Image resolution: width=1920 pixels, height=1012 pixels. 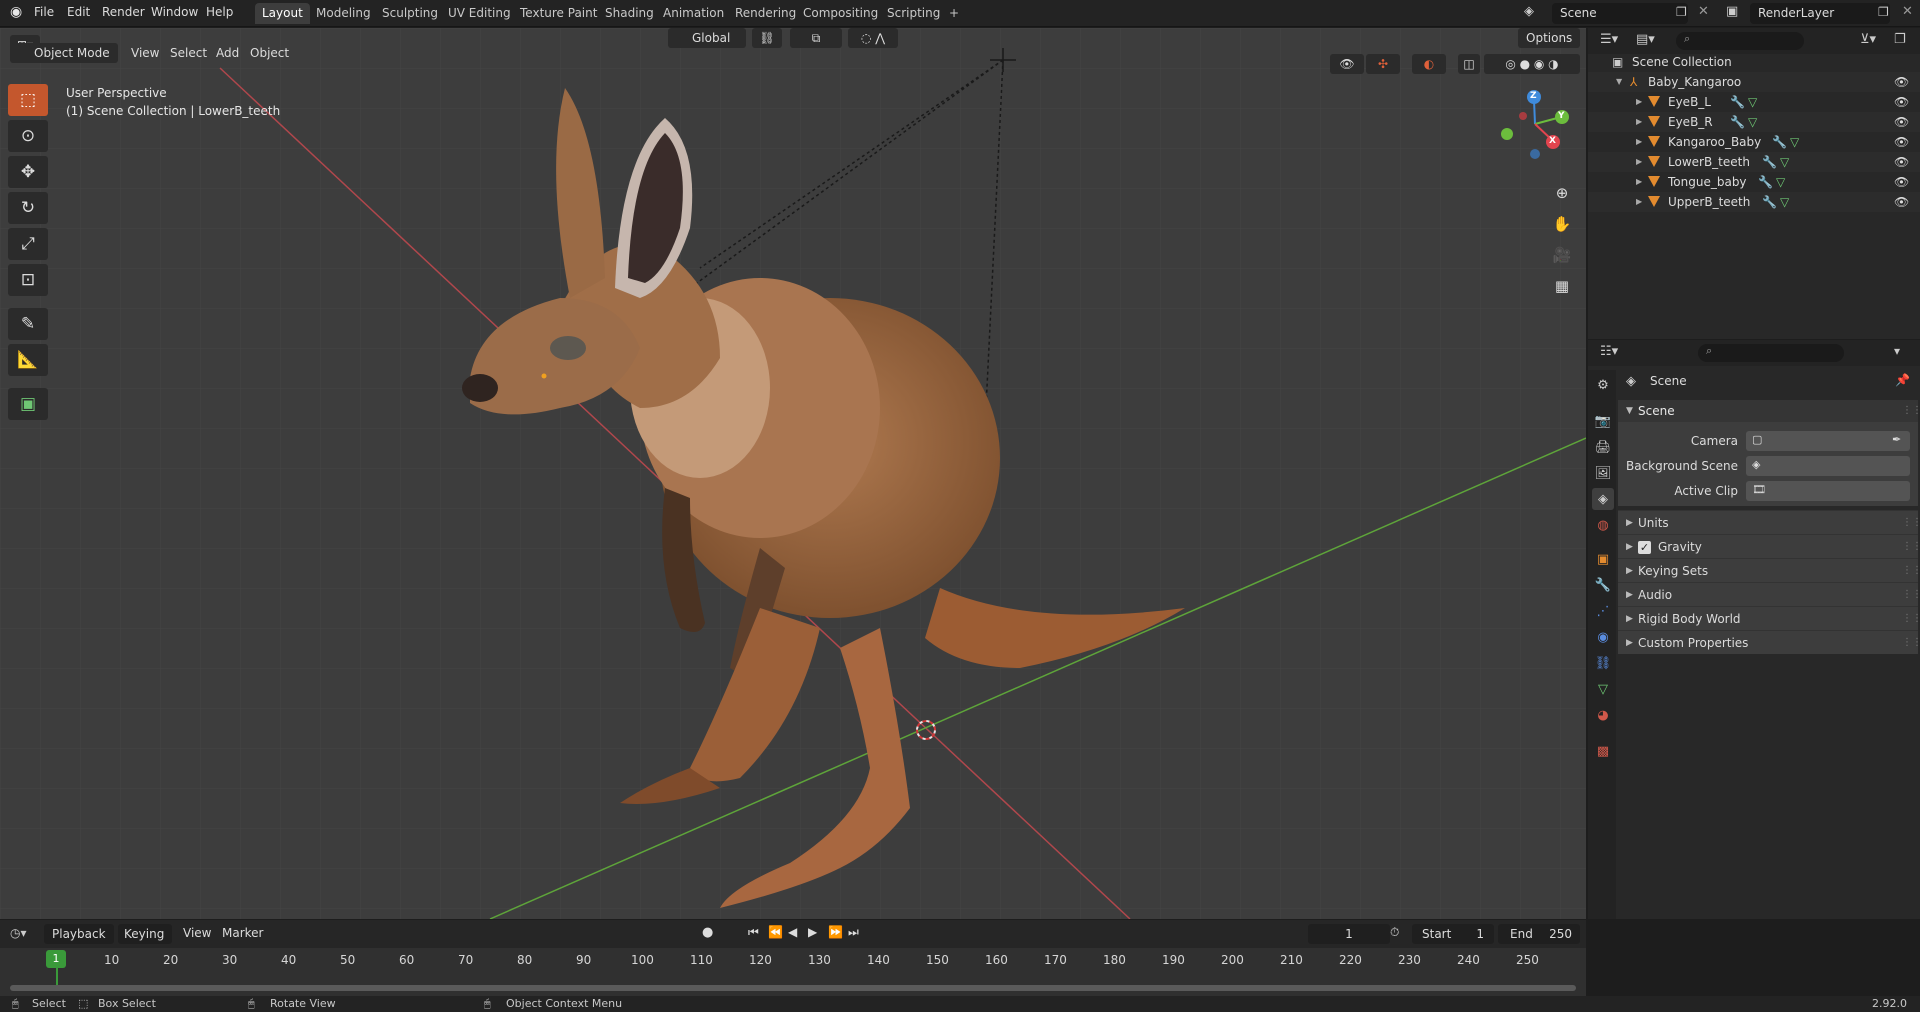 What do you see at coordinates (1771, 353) in the screenshot?
I see `properties-search-field: ⌕` at bounding box center [1771, 353].